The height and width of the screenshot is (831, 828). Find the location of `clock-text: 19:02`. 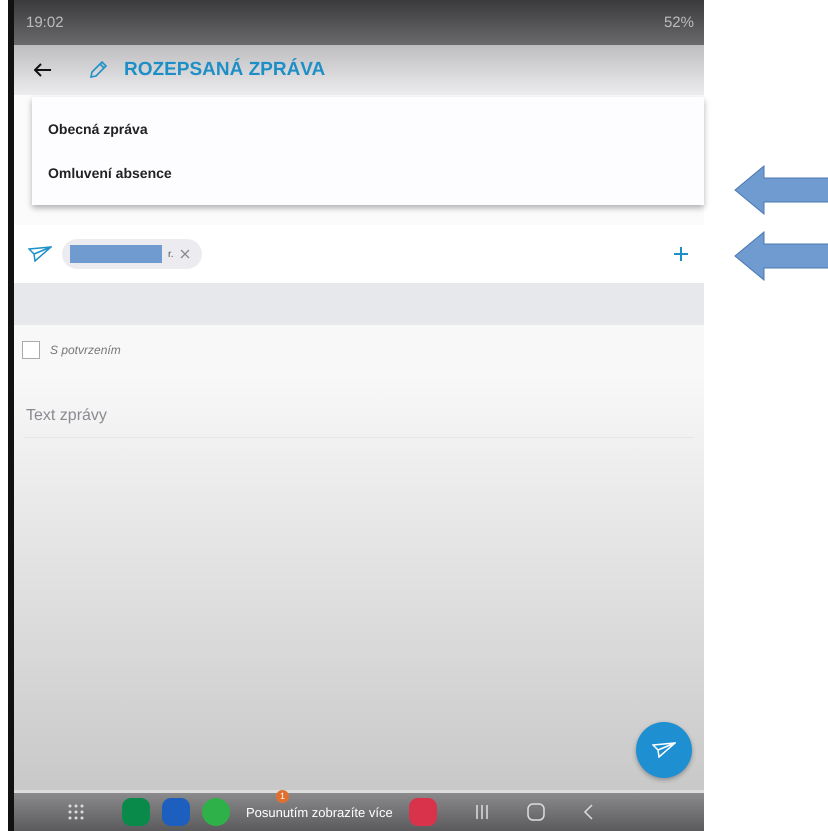

clock-text: 19:02 is located at coordinates (45, 22).